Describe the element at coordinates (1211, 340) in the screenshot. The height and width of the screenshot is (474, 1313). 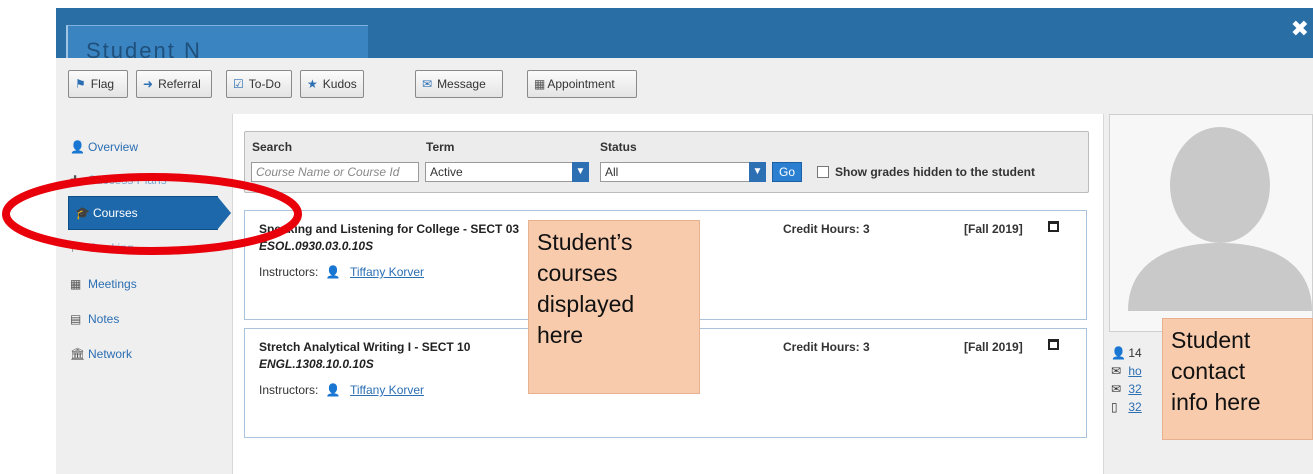
I see `callout-line: Student` at that location.